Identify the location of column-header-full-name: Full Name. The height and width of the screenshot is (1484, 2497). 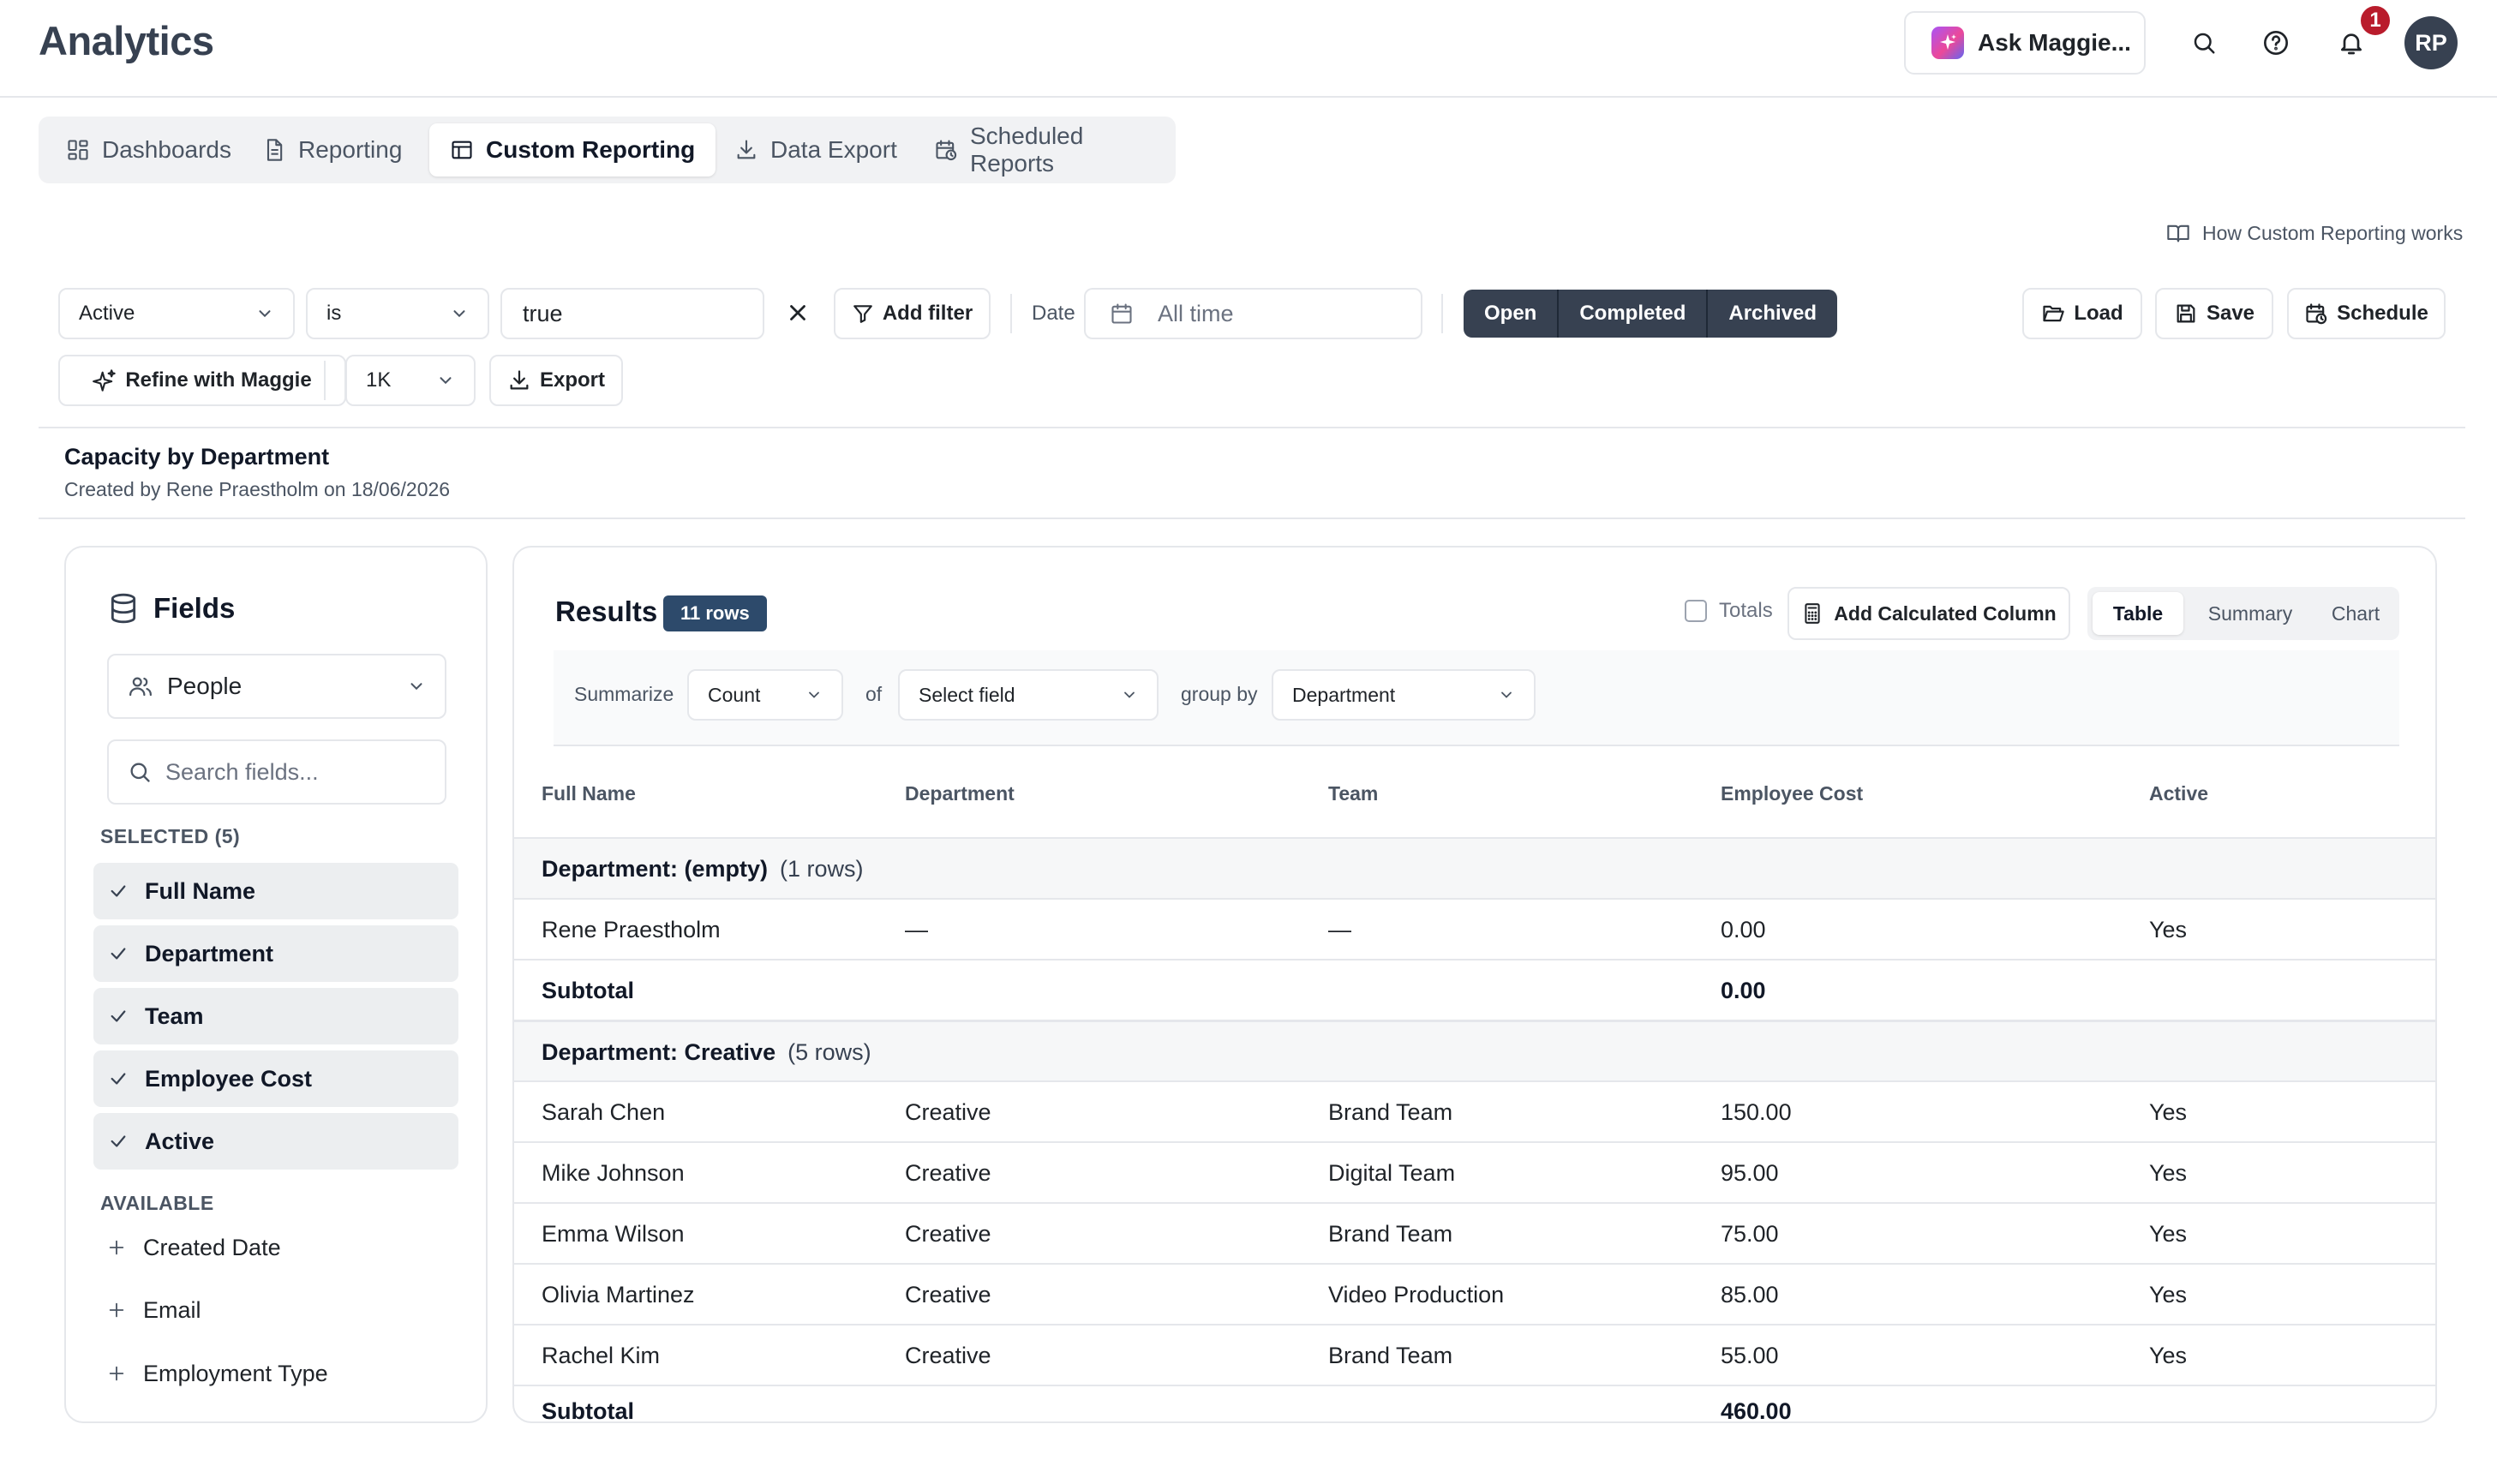
(589, 794).